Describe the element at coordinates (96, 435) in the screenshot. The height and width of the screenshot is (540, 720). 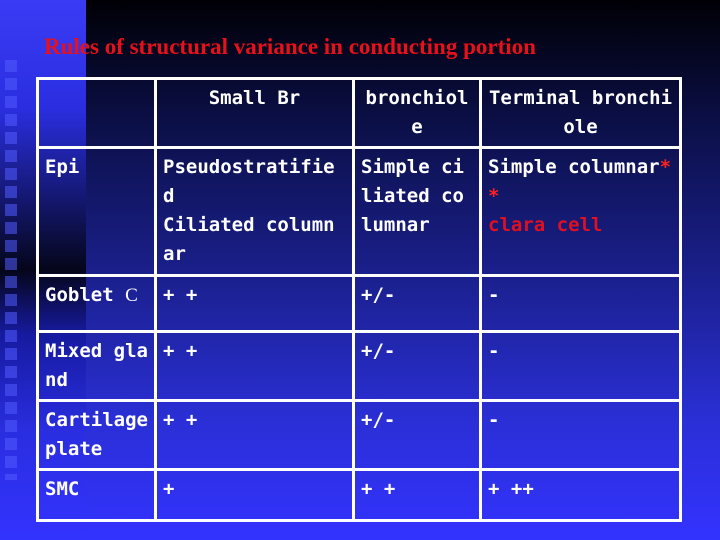
I see `row-label-cartilage-plate: Cartilage plate` at that location.